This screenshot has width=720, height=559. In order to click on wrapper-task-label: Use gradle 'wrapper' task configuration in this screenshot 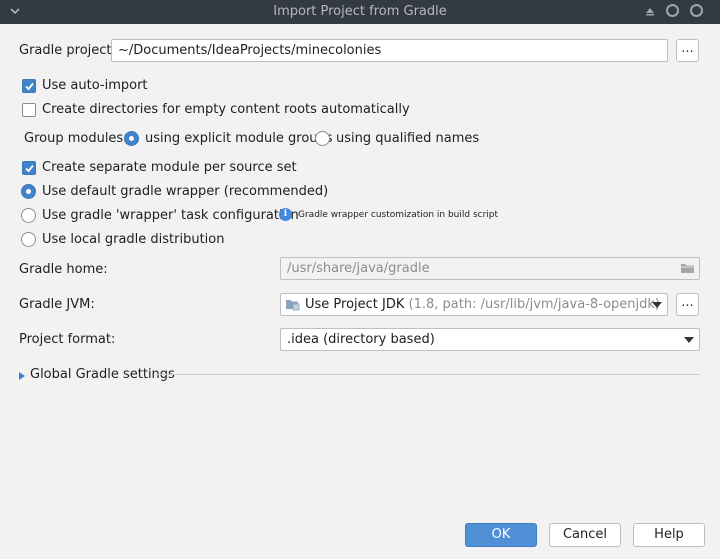, I will do `click(170, 215)`.